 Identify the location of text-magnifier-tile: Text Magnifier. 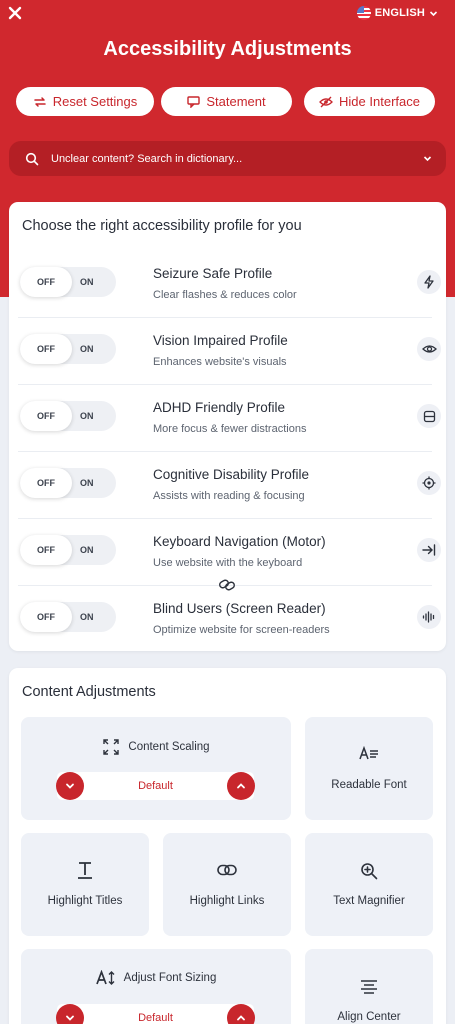
(369, 884).